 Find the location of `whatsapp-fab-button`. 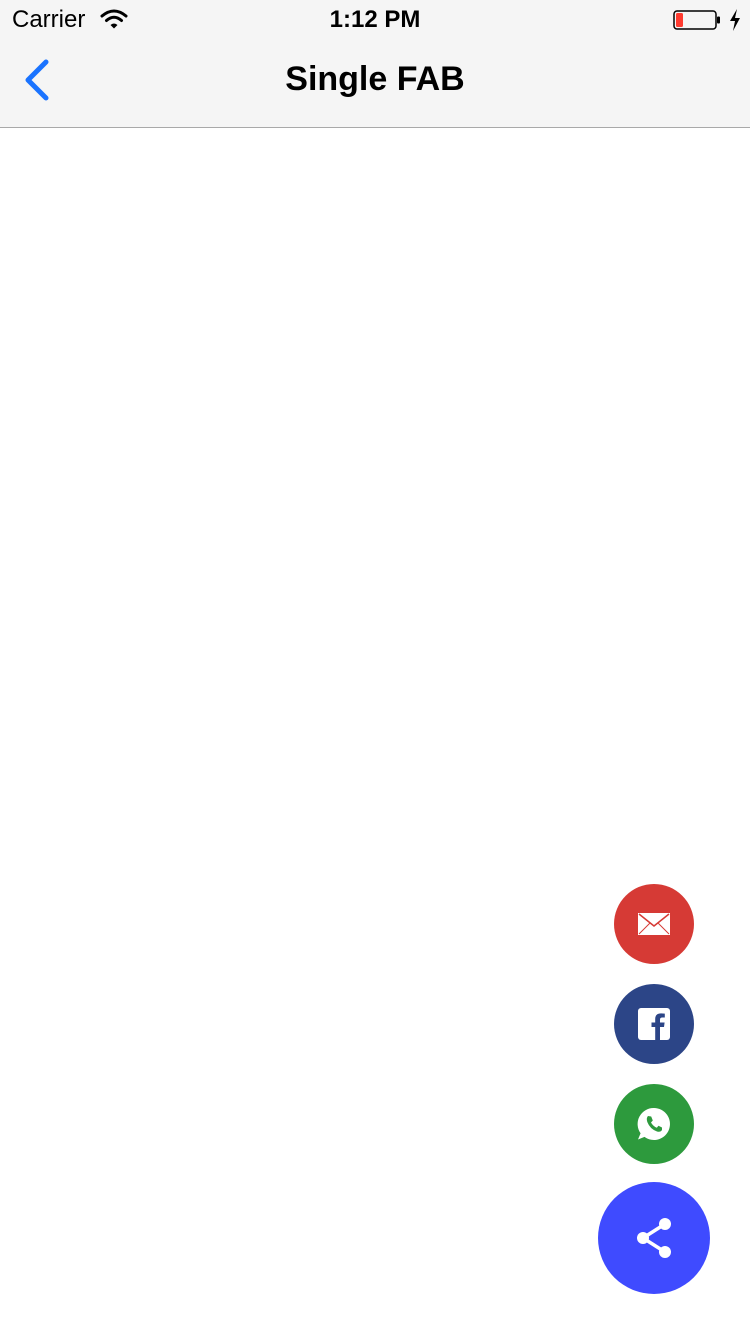

whatsapp-fab-button is located at coordinates (654, 1124).